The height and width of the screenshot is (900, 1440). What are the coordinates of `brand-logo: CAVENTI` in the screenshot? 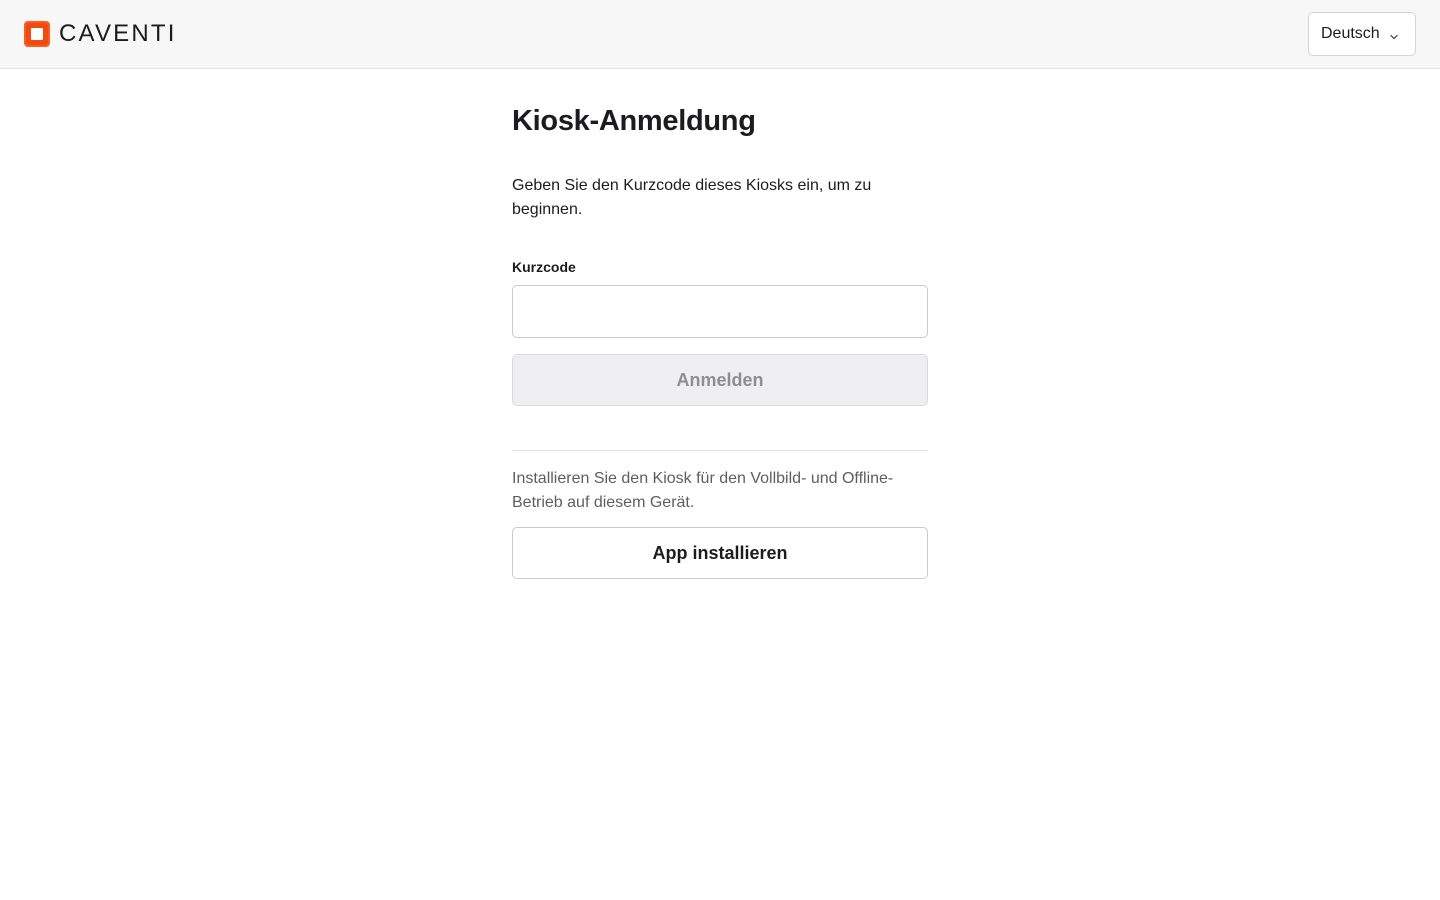 It's located at (100, 34).